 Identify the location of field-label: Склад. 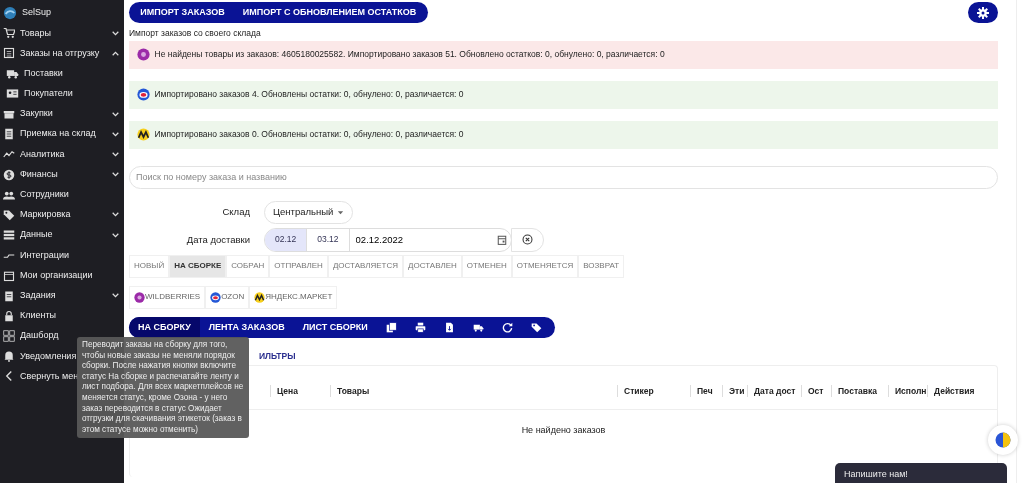
(236, 212).